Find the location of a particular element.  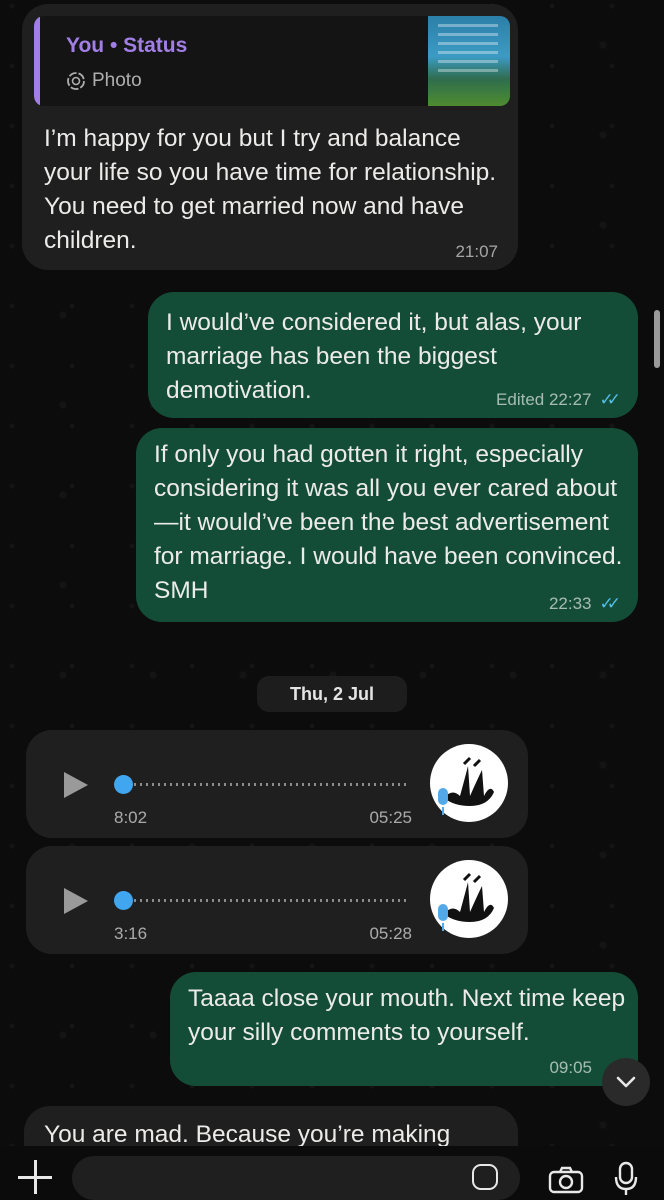

scroll-to-bottom-button is located at coordinates (626, 1082).